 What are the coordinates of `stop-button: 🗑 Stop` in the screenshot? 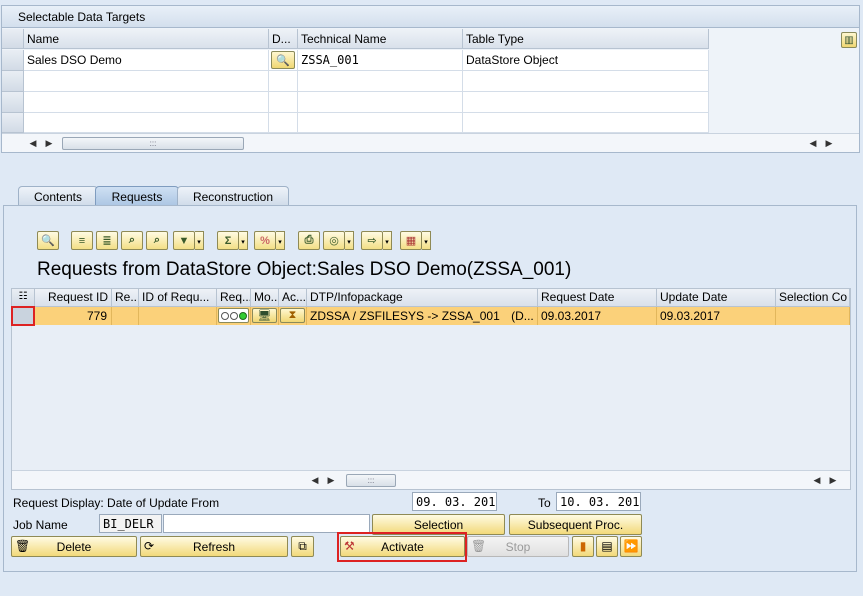 It's located at (518, 546).